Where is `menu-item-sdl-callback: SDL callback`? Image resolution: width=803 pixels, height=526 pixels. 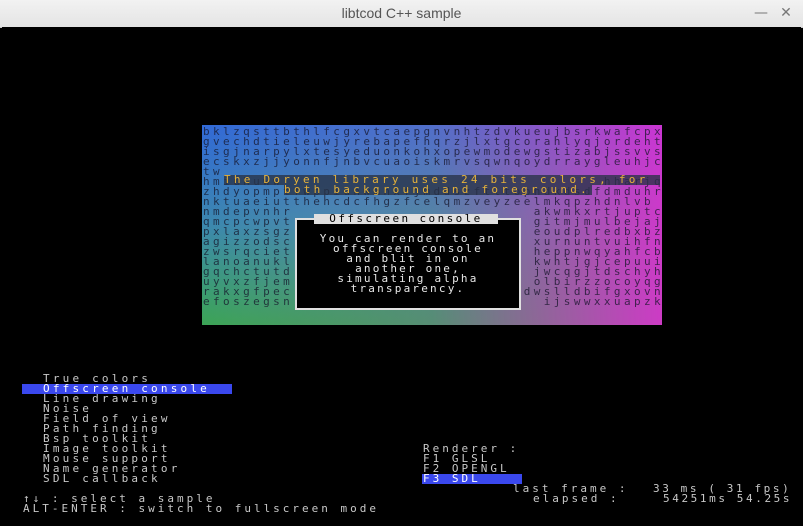
menu-item-sdl-callback: SDL callback is located at coordinates (102, 478).